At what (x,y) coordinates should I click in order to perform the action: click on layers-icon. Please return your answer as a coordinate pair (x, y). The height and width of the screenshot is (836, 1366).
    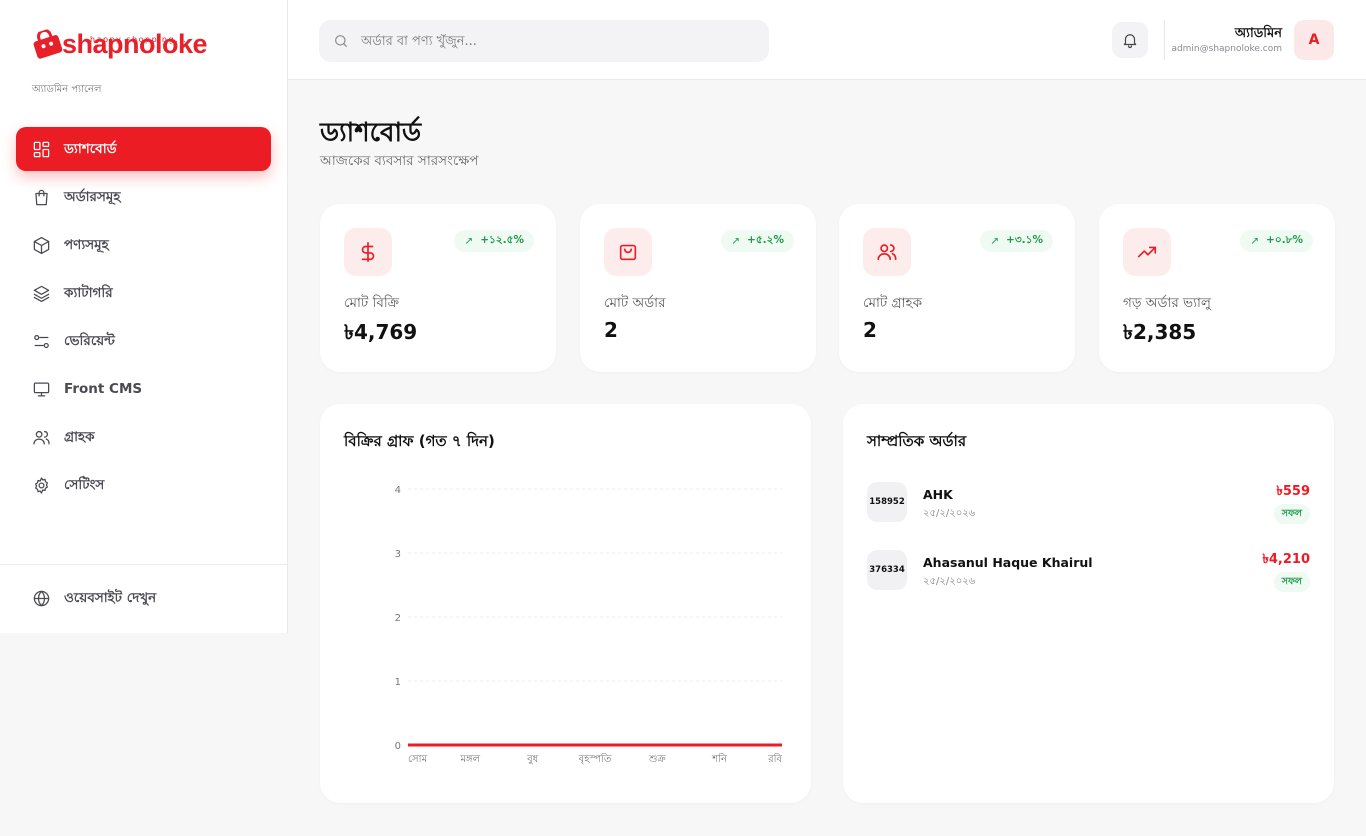
    Looking at the image, I should click on (41, 293).